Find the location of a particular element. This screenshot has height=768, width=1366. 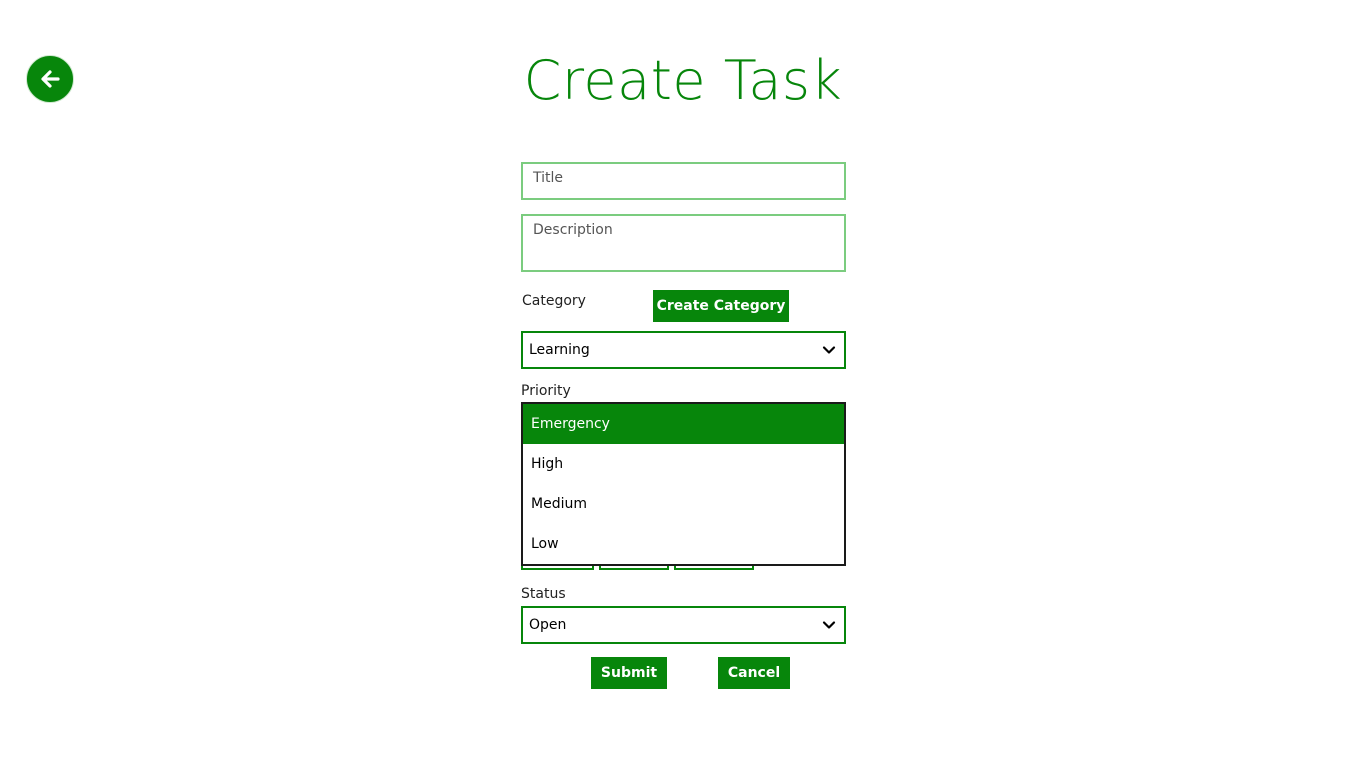

priority-option-emergency: Emergency is located at coordinates (683, 424).